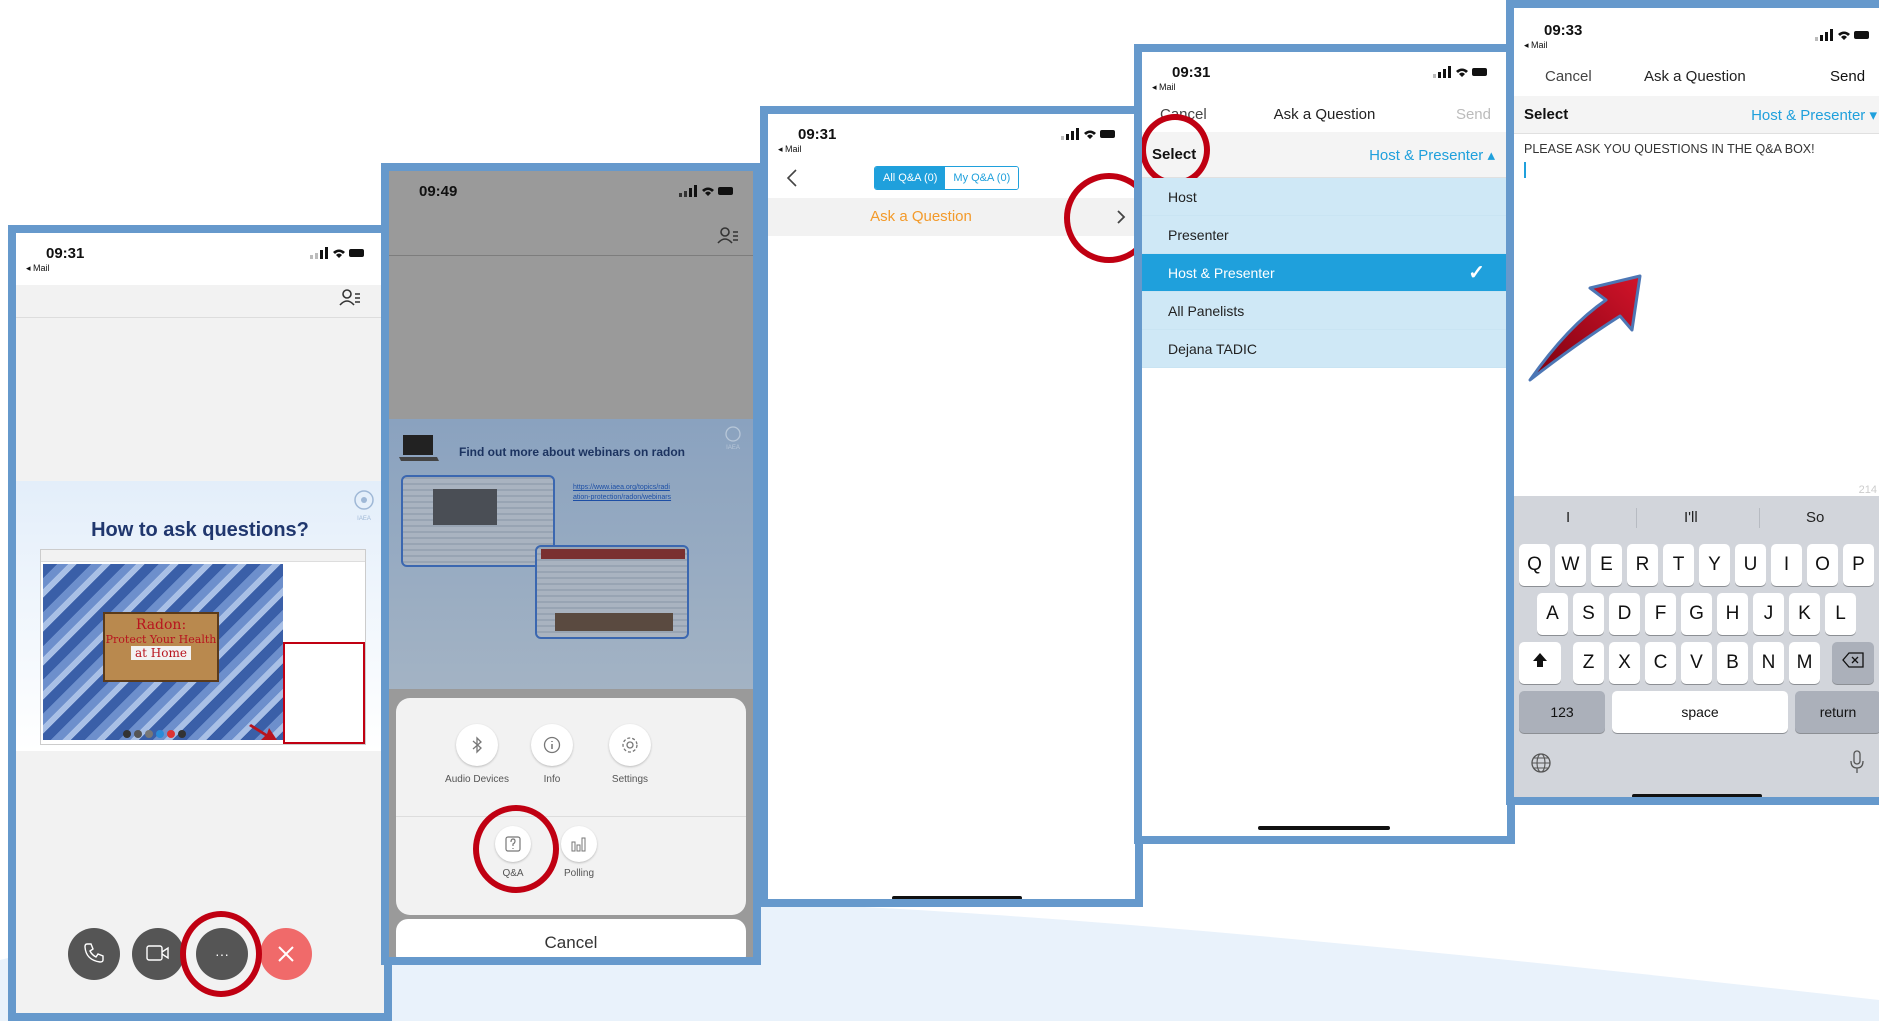 This screenshot has width=1879, height=1021. What do you see at coordinates (1858, 565) in the screenshot?
I see `key-p: P` at bounding box center [1858, 565].